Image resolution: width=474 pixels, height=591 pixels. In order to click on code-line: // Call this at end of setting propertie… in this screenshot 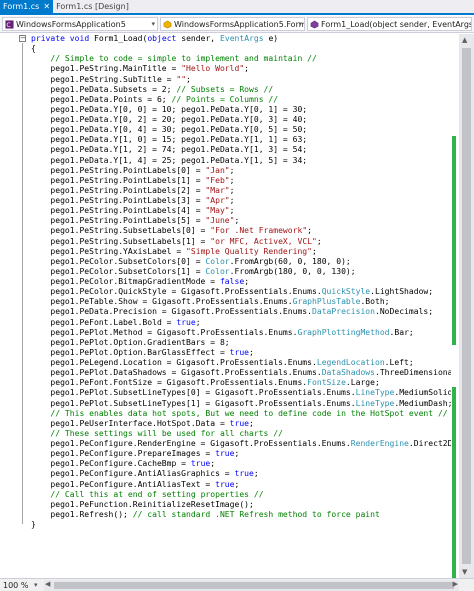, I will do `click(241, 495)`.